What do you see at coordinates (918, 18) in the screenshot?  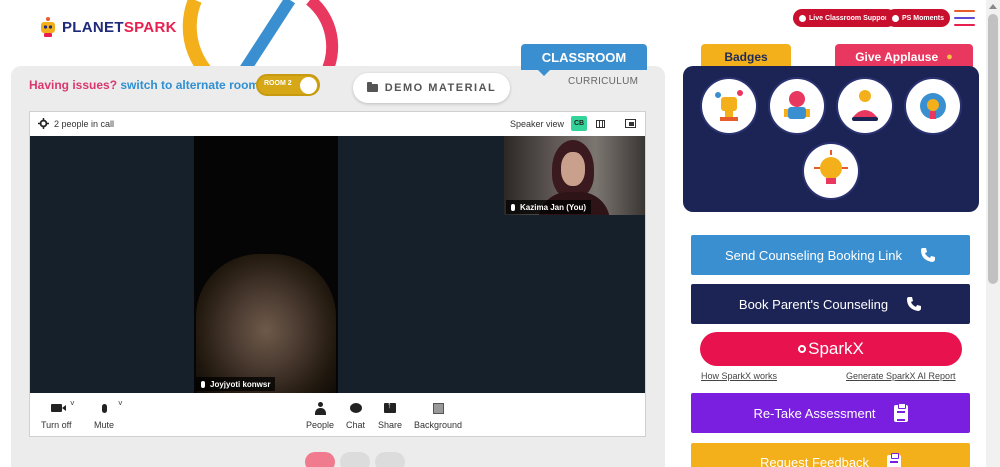 I see `ps-moments-button: PS Moments` at bounding box center [918, 18].